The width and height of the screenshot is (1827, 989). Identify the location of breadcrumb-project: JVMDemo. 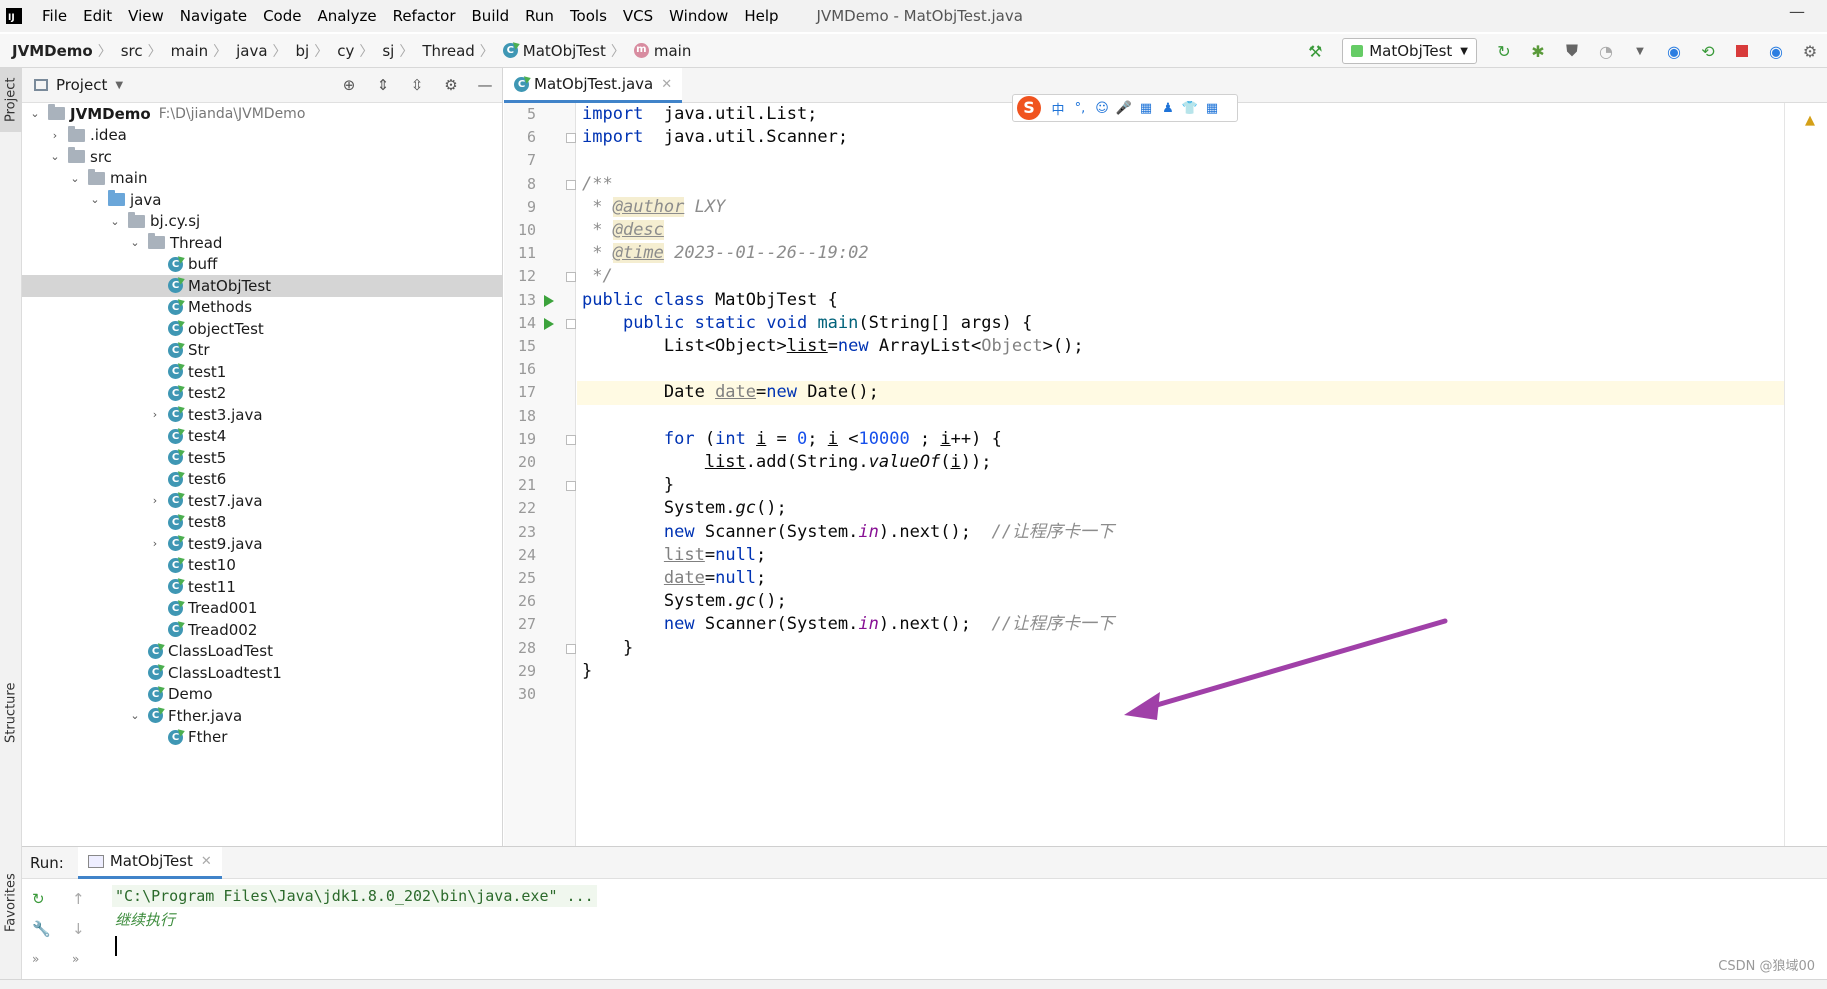
(47, 51).